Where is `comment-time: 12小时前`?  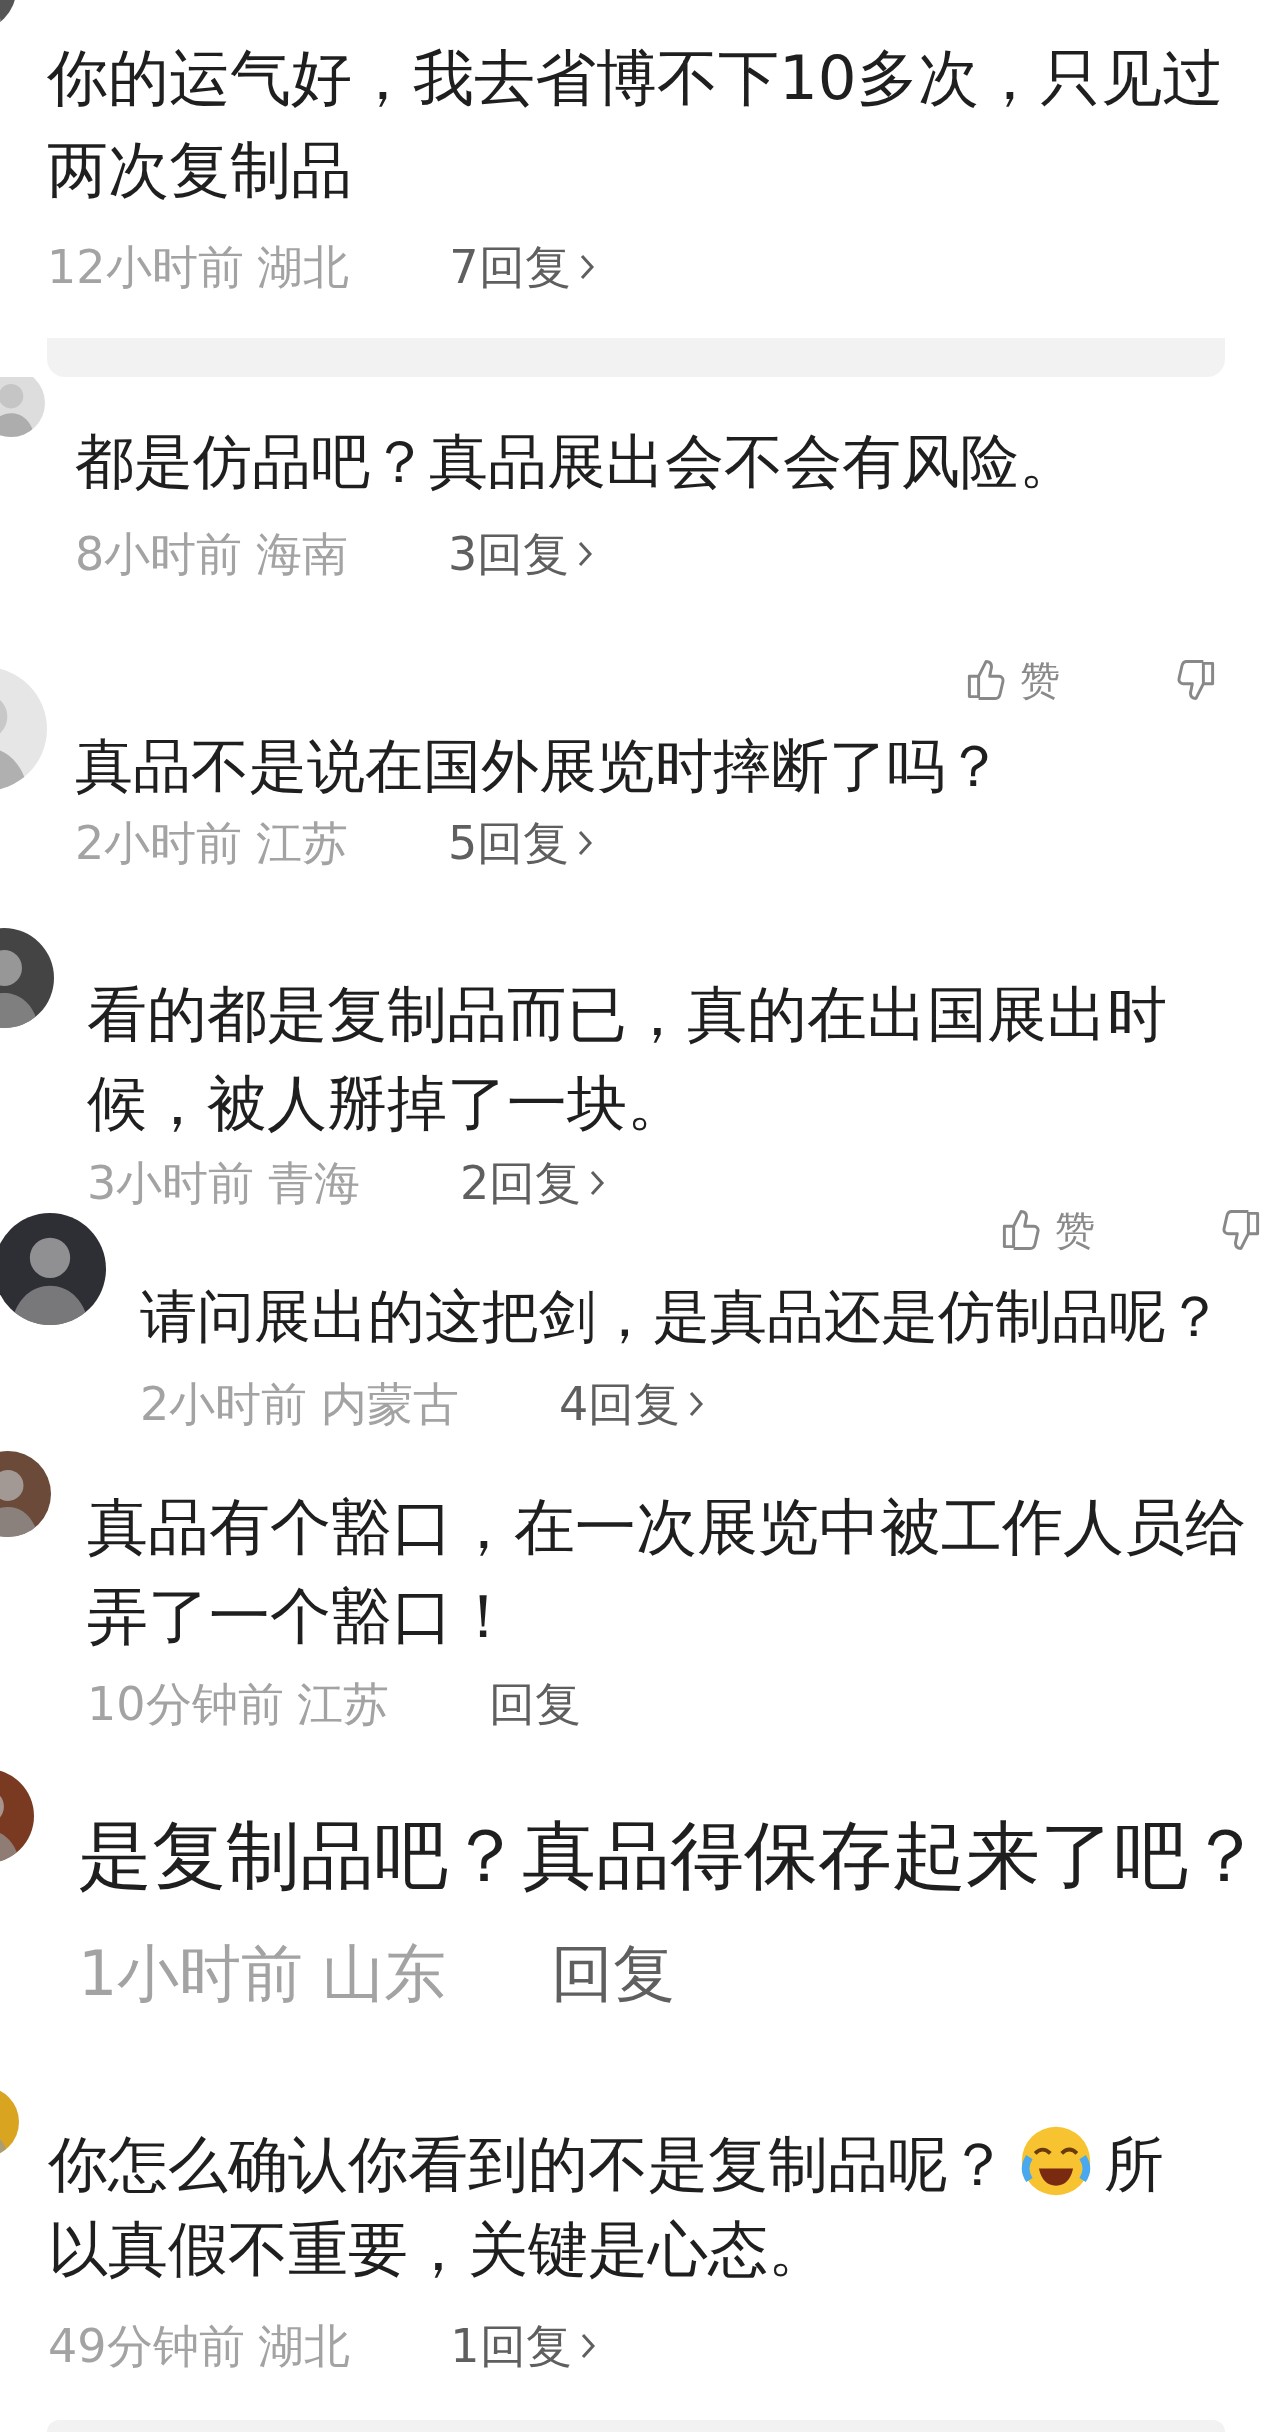 comment-time: 12小时前 is located at coordinates (145, 267).